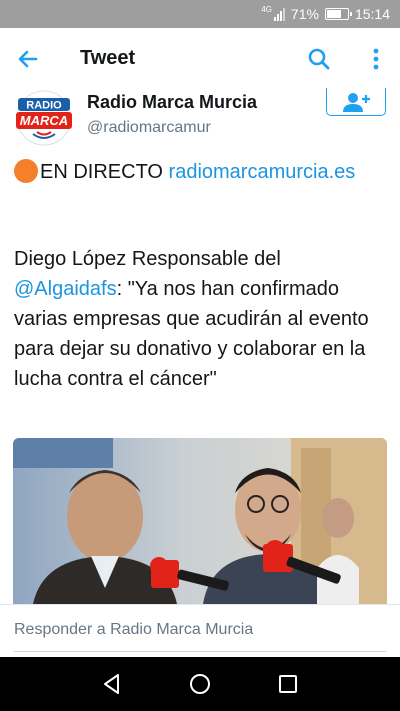 This screenshot has width=400, height=711. I want to click on status-icons: 4G 71% 15:14, so click(325, 14).